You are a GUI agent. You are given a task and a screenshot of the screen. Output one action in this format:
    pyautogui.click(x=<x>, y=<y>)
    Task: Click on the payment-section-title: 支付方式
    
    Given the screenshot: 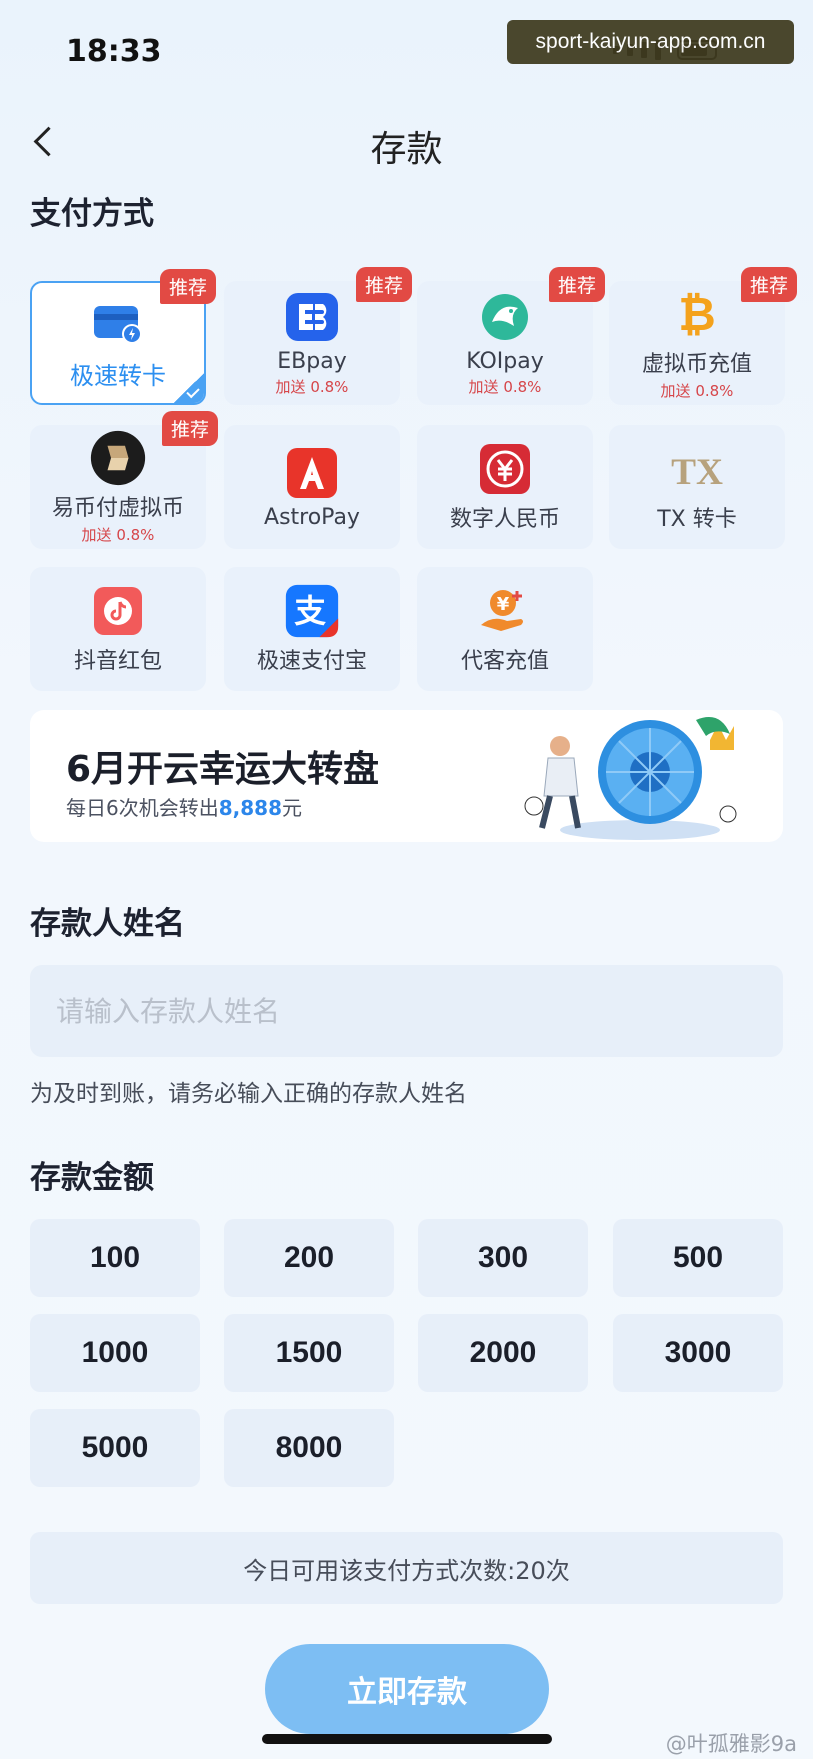 What is the action you would take?
    pyautogui.click(x=92, y=214)
    